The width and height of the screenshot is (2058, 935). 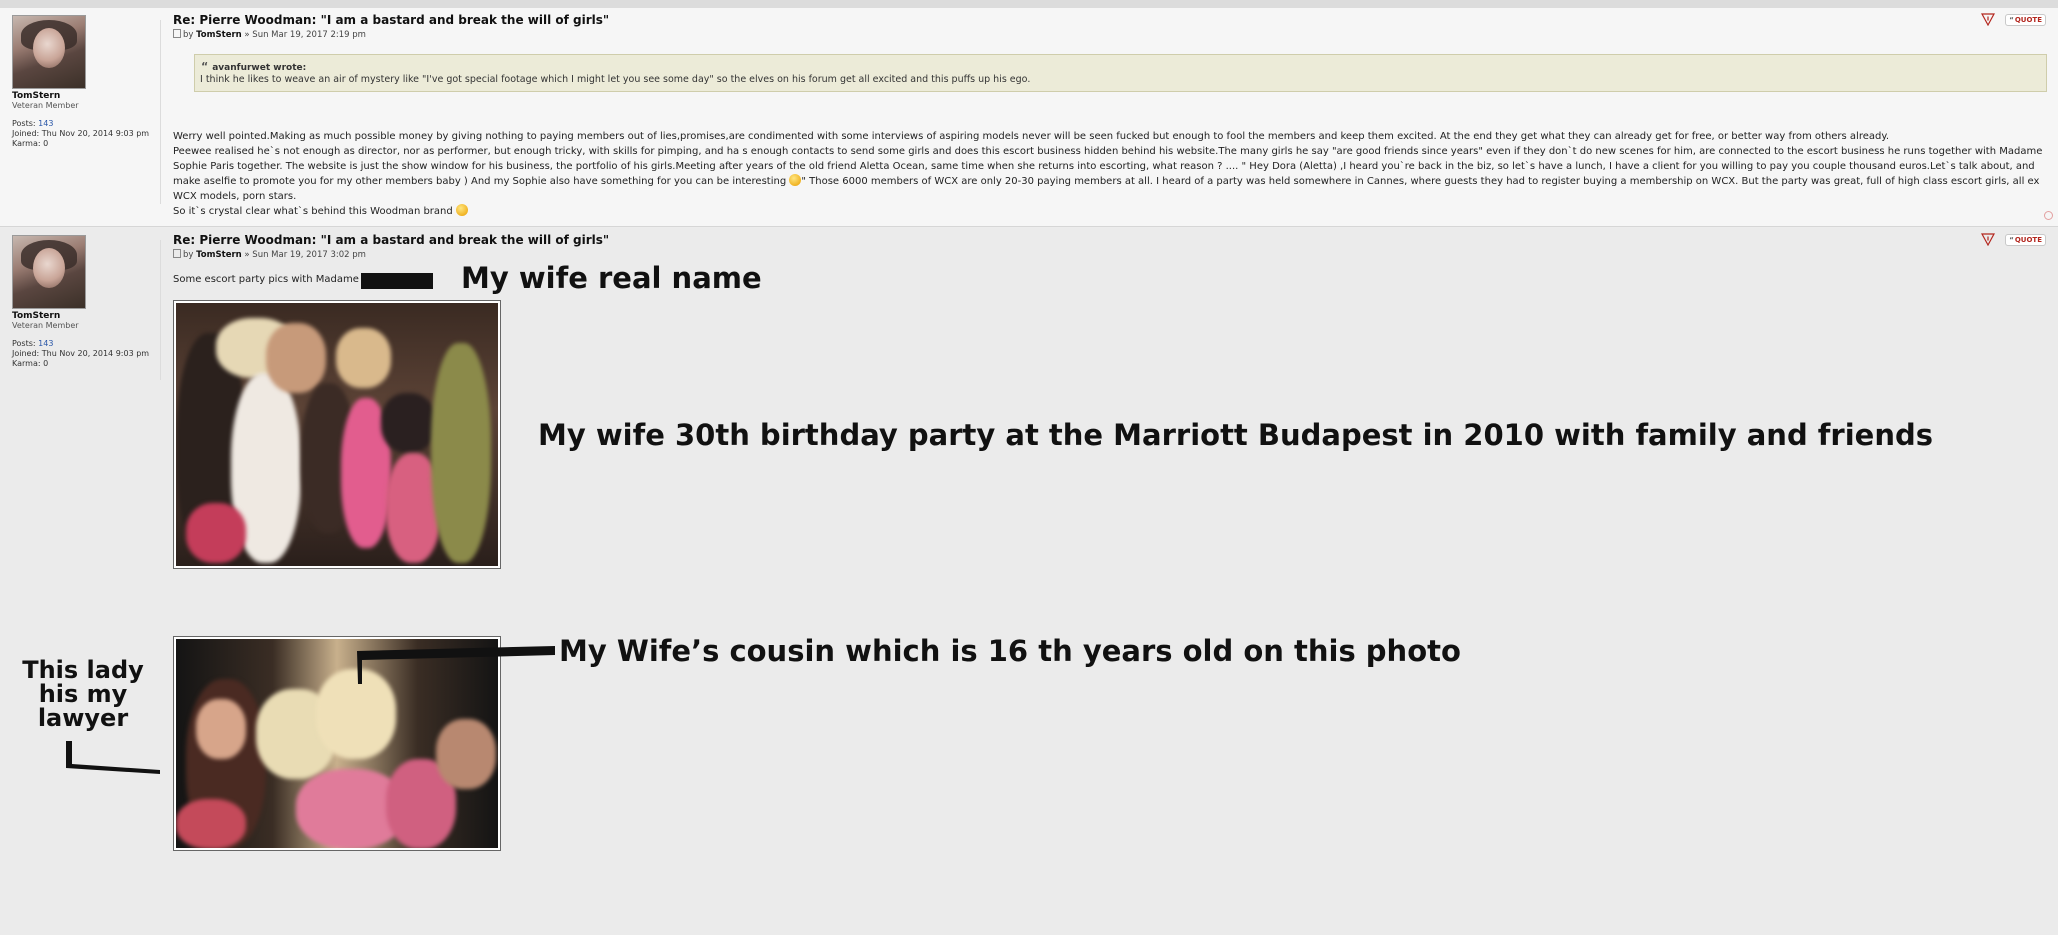 I want to click on meta-date: » Sun Mar 19, 2017 3:02 pm, so click(x=305, y=255).